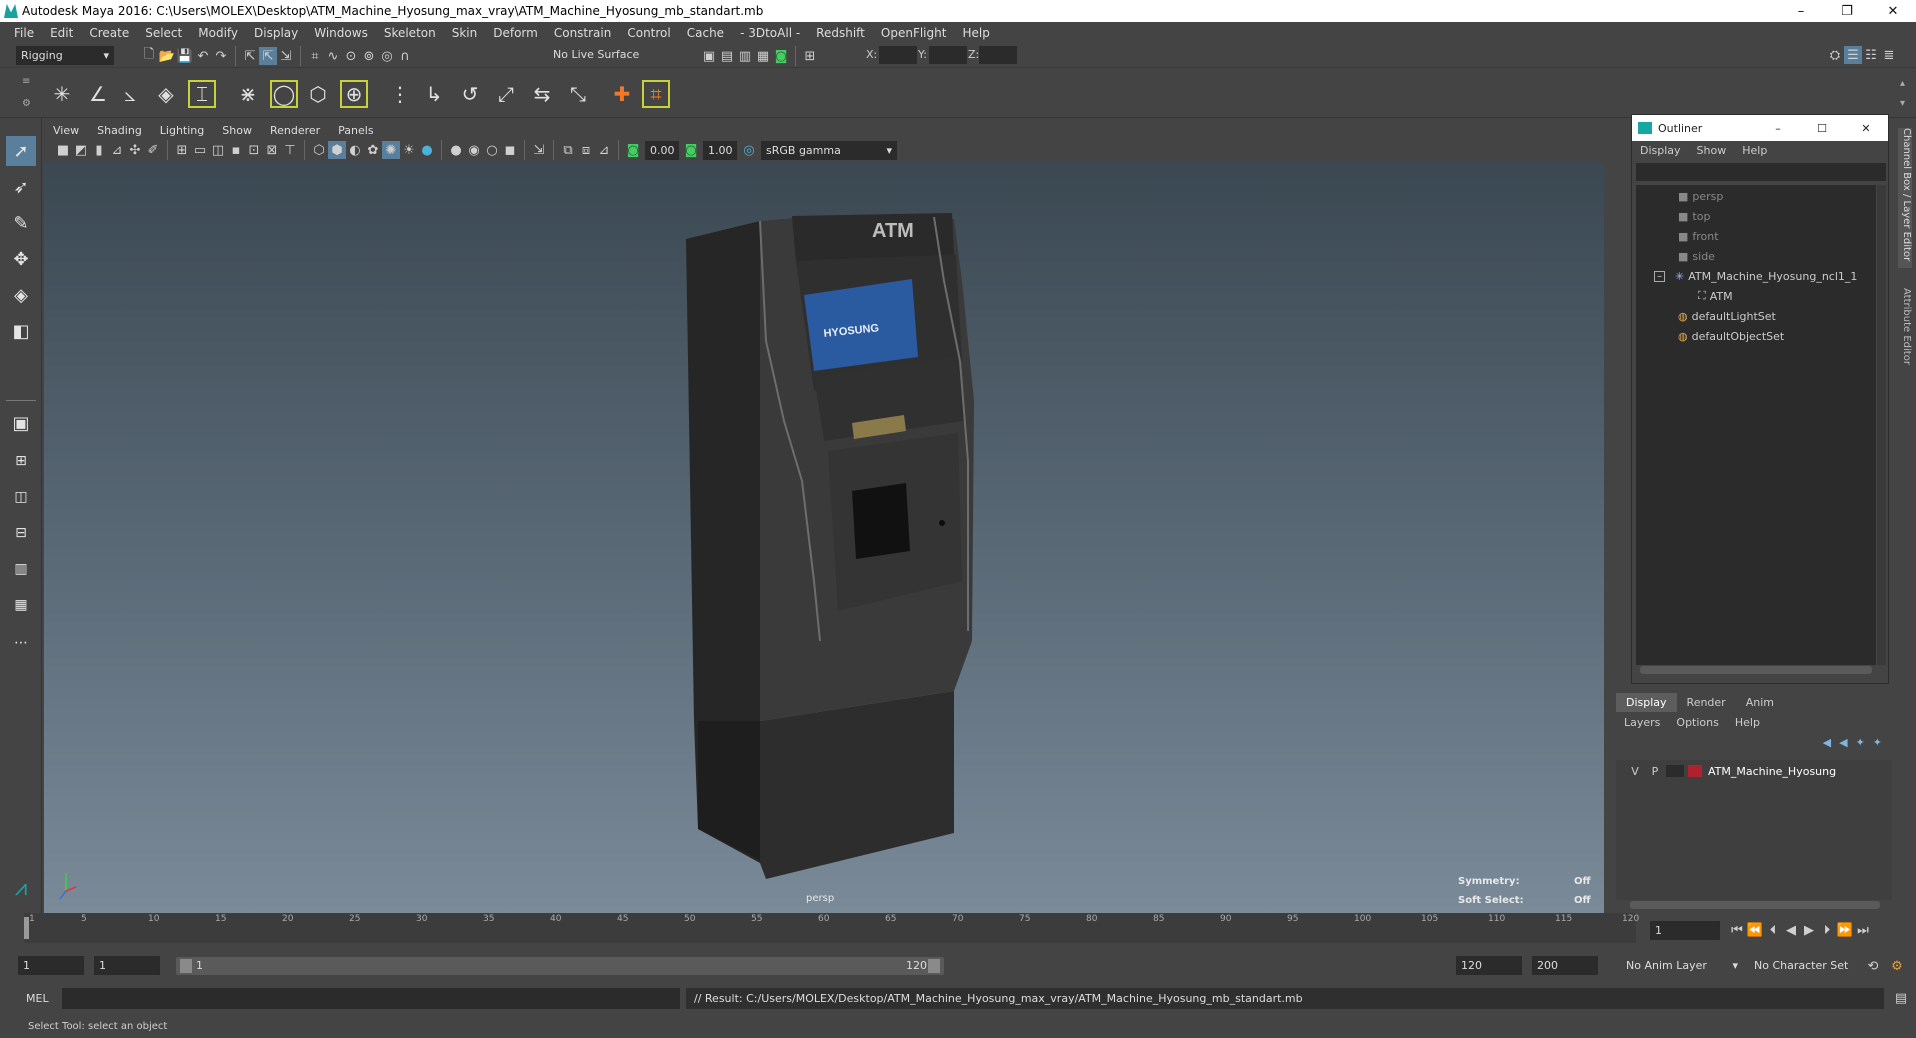 The width and height of the screenshot is (1916, 1038). What do you see at coordinates (182, 150) in the screenshot?
I see `grid-toggle-icon: ⊞` at bounding box center [182, 150].